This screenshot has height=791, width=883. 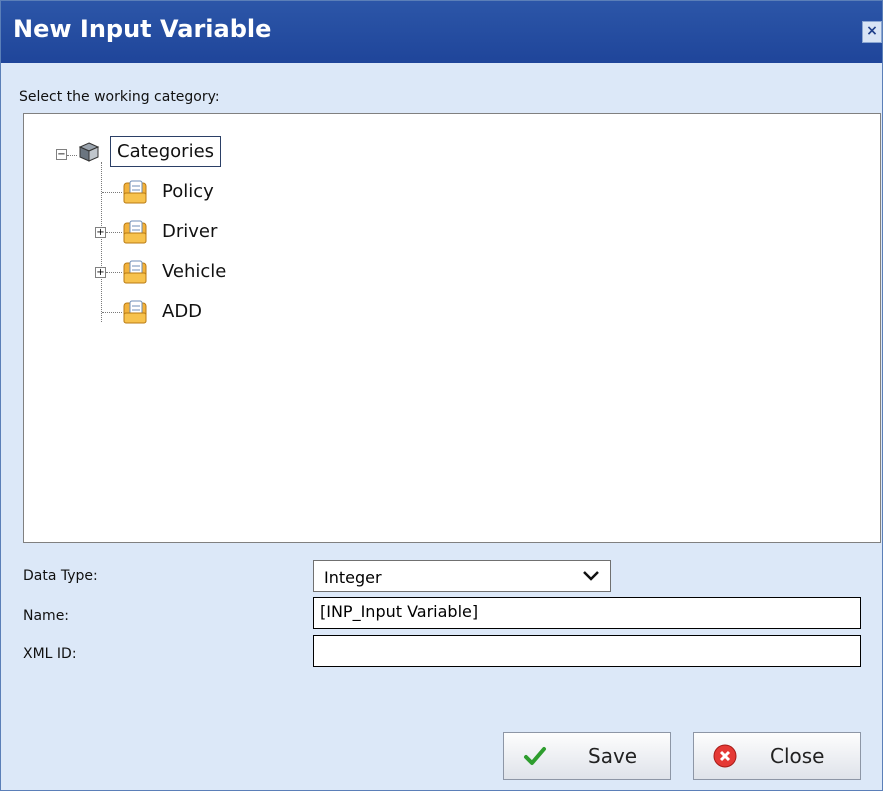 I want to click on tree-item-label: ADD, so click(x=182, y=311).